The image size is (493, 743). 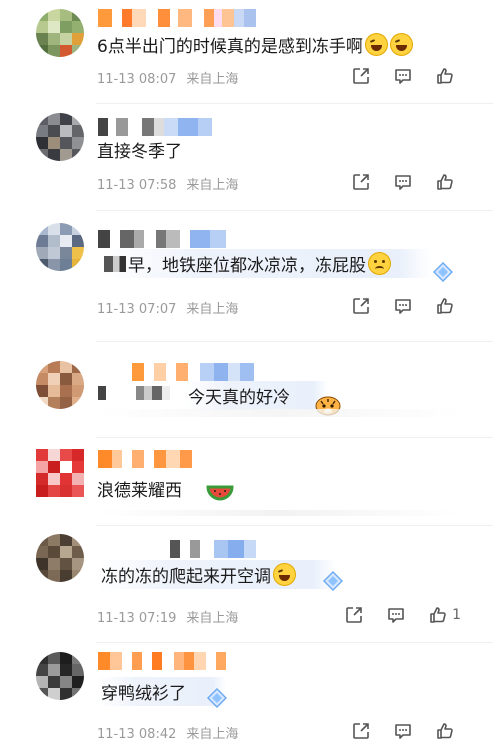 I want to click on comment-text-content: 穿鸭绒衫了, so click(x=143, y=694).